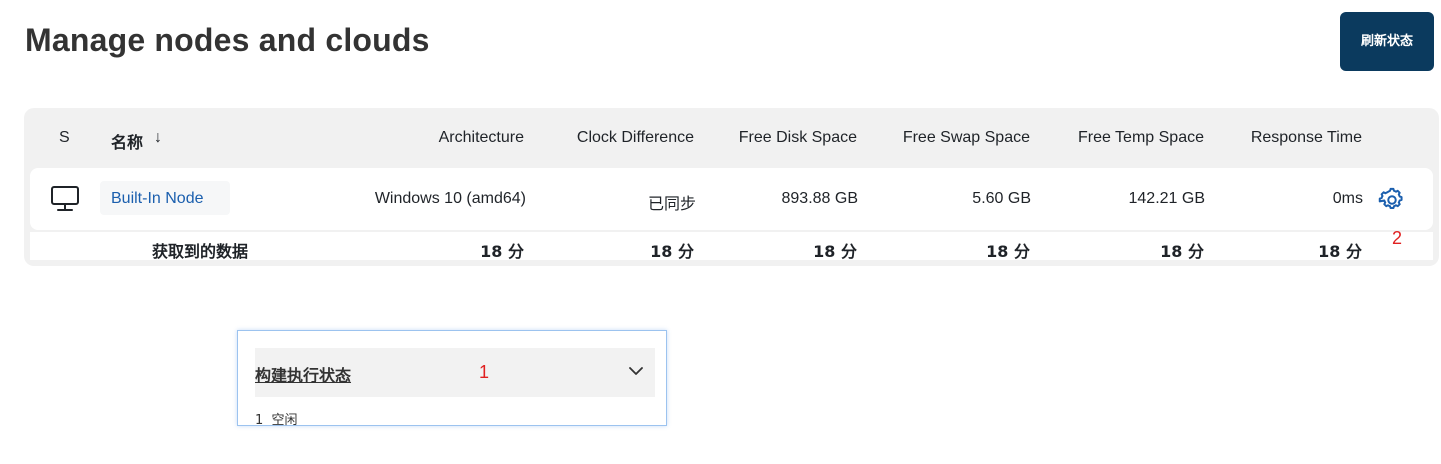  What do you see at coordinates (1001, 198) in the screenshot?
I see `cell-free-swap-space: 5.60 GB` at bounding box center [1001, 198].